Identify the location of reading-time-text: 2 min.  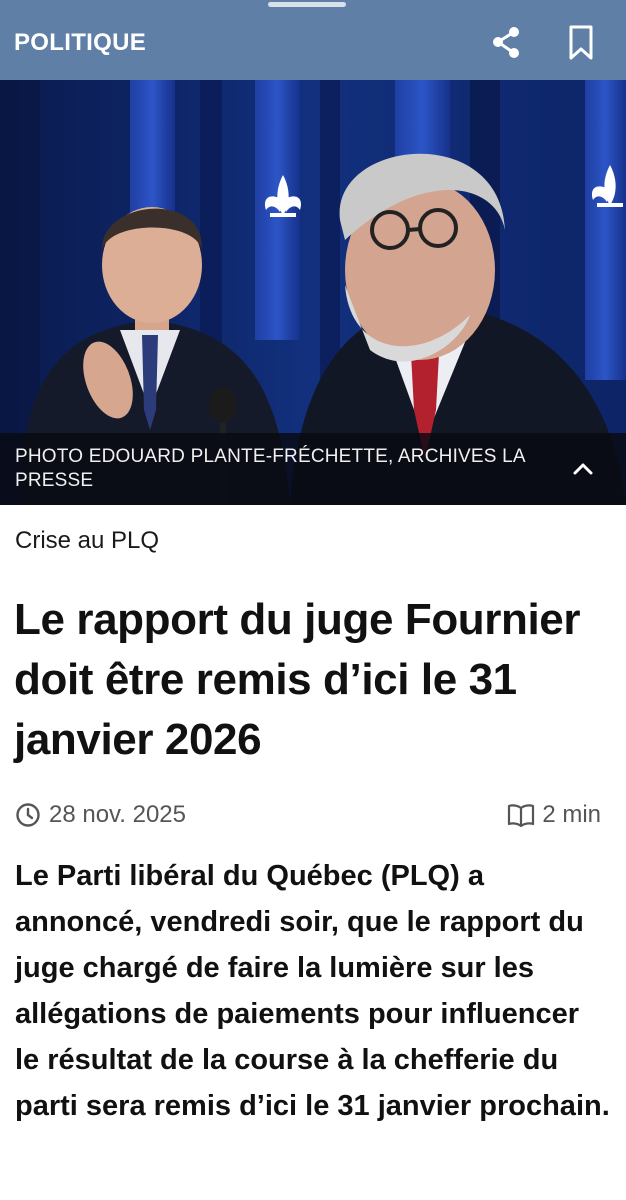
(571, 814).